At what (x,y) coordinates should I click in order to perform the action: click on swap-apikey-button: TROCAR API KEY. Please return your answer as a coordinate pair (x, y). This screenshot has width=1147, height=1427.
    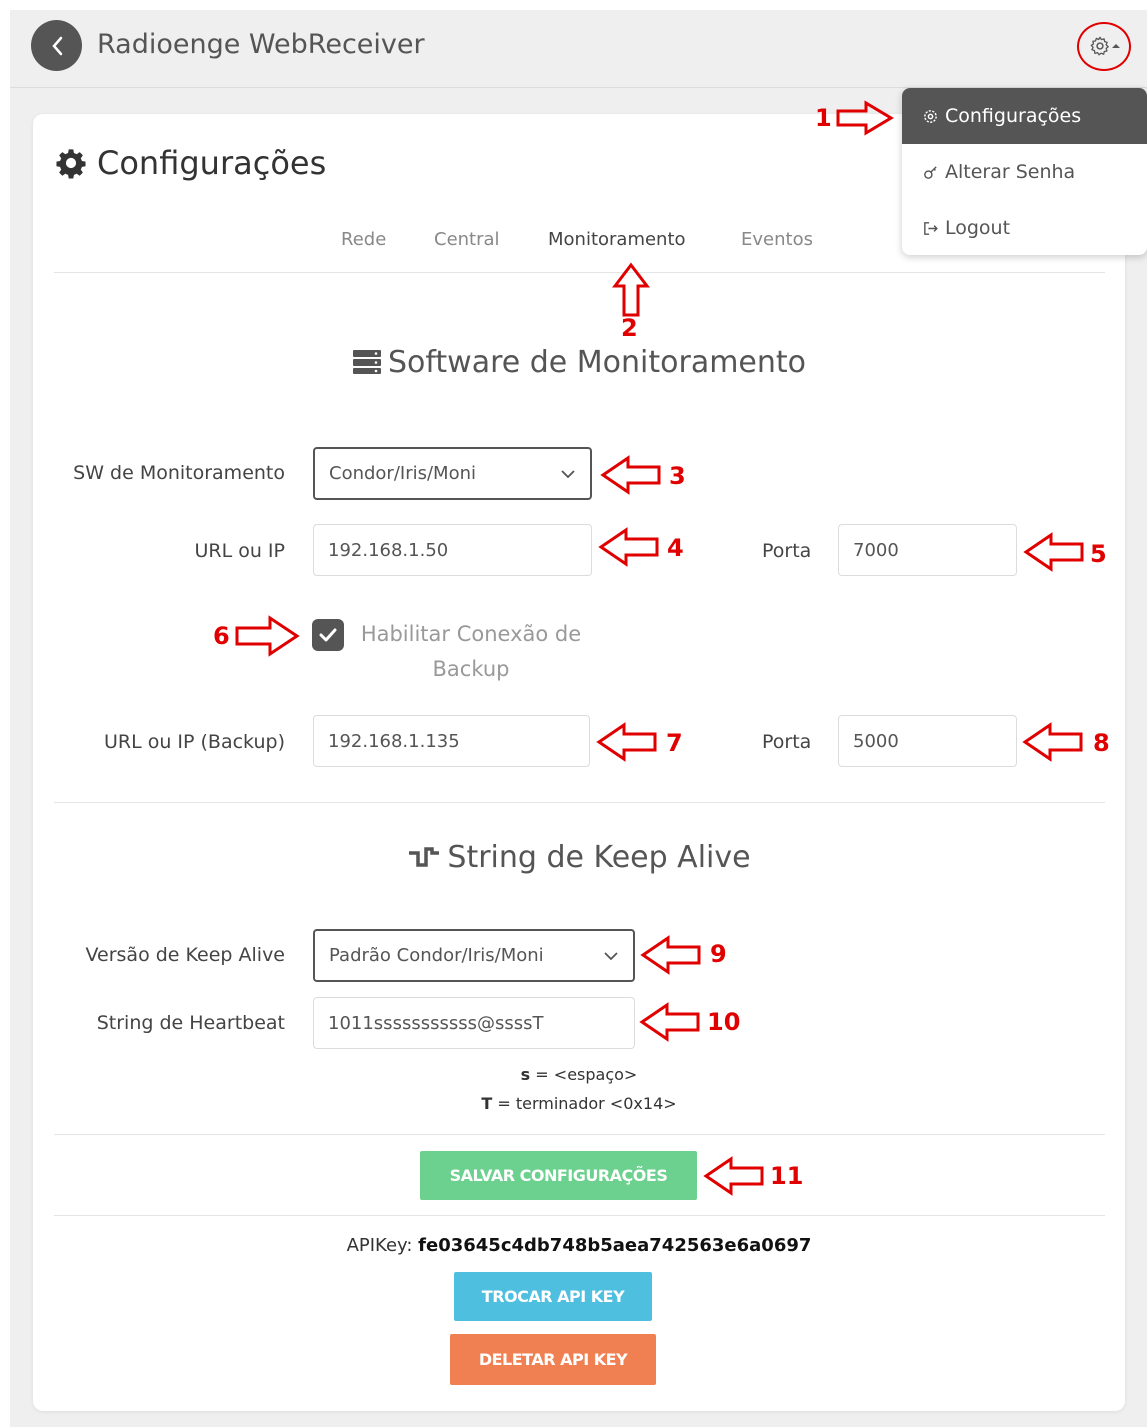
    Looking at the image, I should click on (553, 1296).